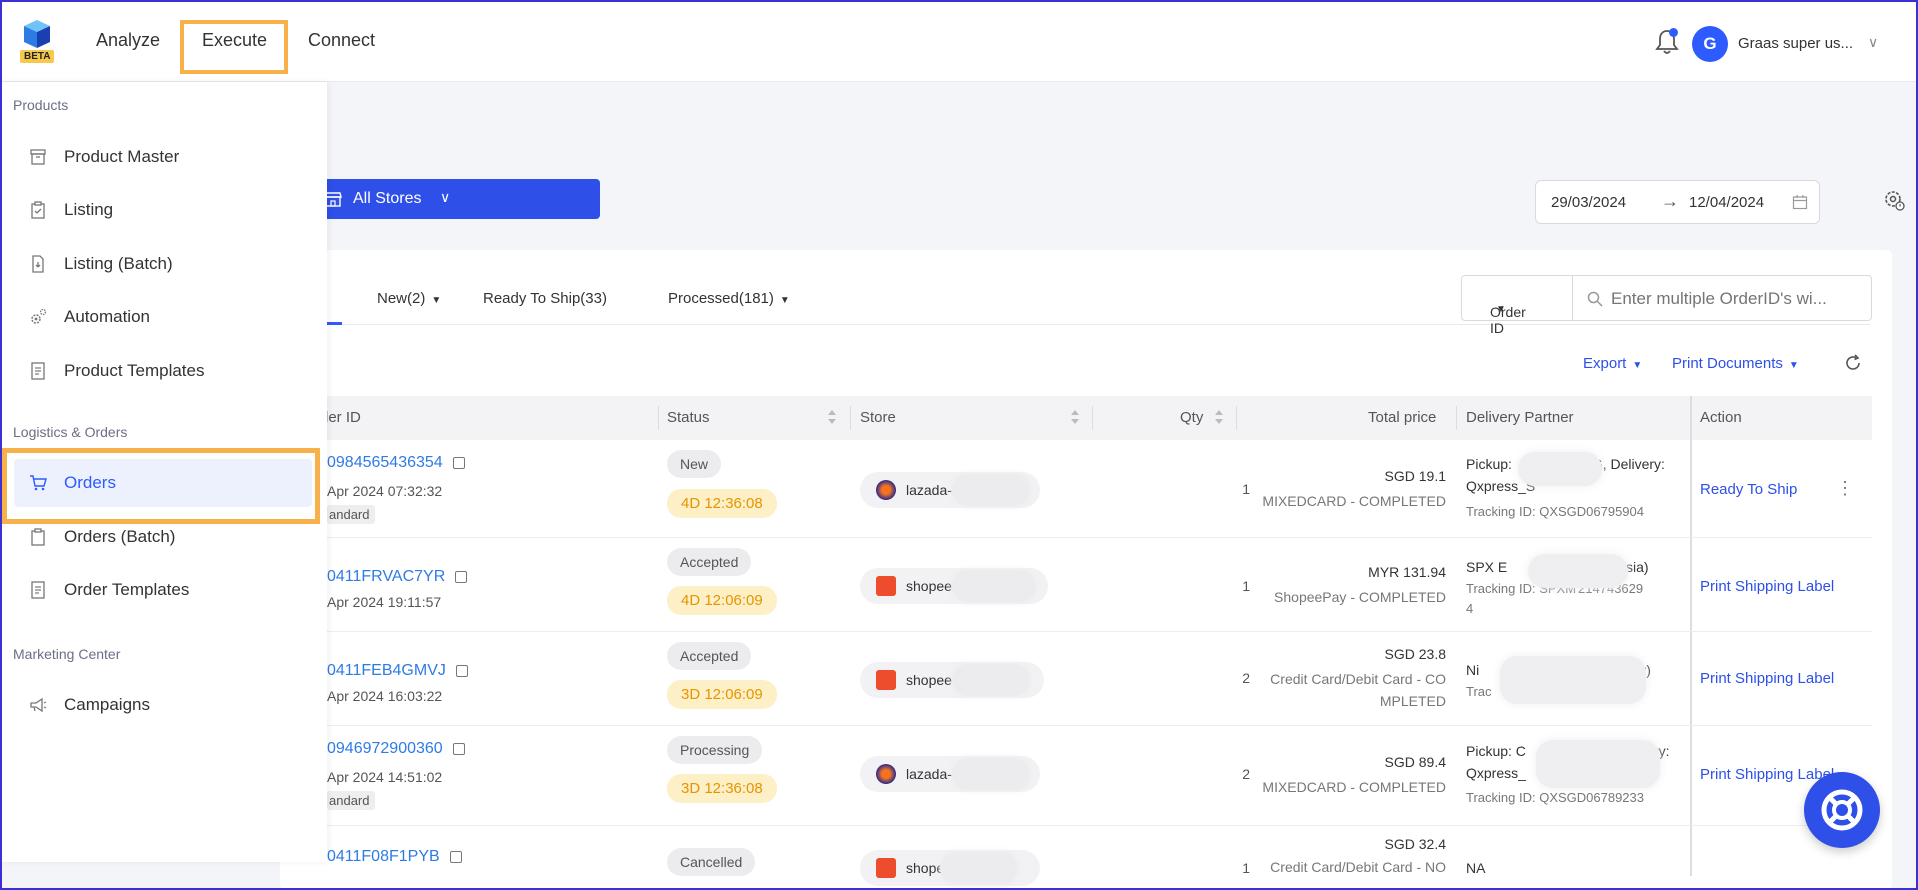 This screenshot has height=890, width=1918. Describe the element at coordinates (1496, 773) in the screenshot. I see `delivery-text: Qxpress_` at that location.